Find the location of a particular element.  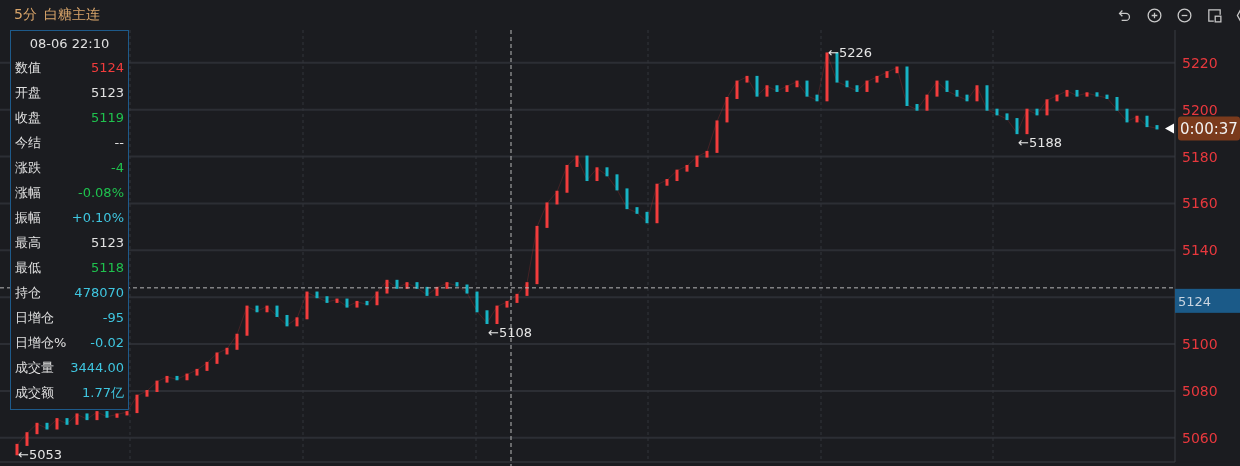

field-label: 成交额 is located at coordinates (34, 392).